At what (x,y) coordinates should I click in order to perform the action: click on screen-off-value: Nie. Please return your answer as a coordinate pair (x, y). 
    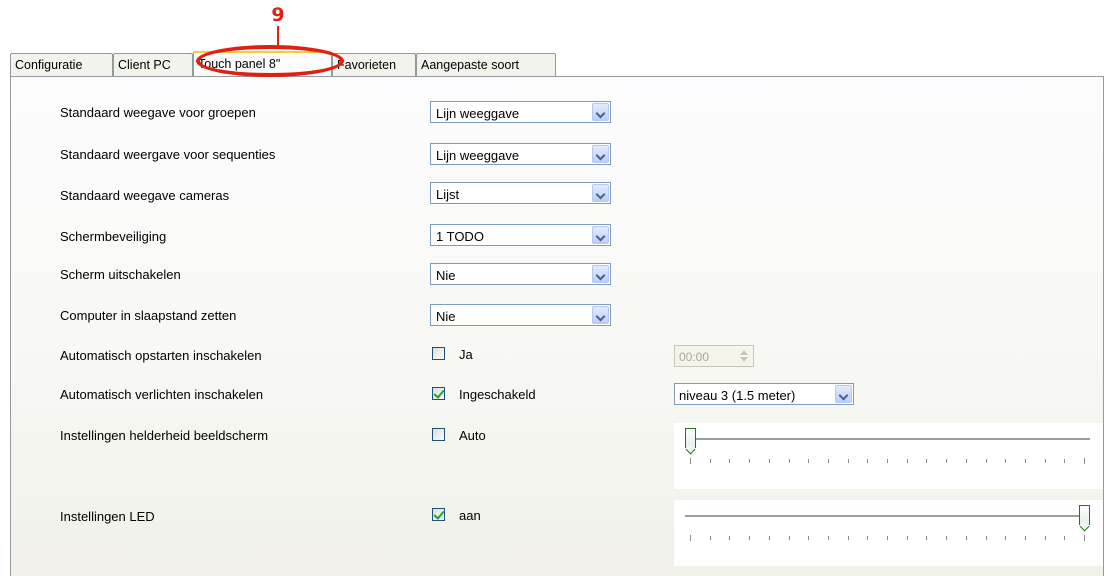
    Looking at the image, I should click on (446, 275).